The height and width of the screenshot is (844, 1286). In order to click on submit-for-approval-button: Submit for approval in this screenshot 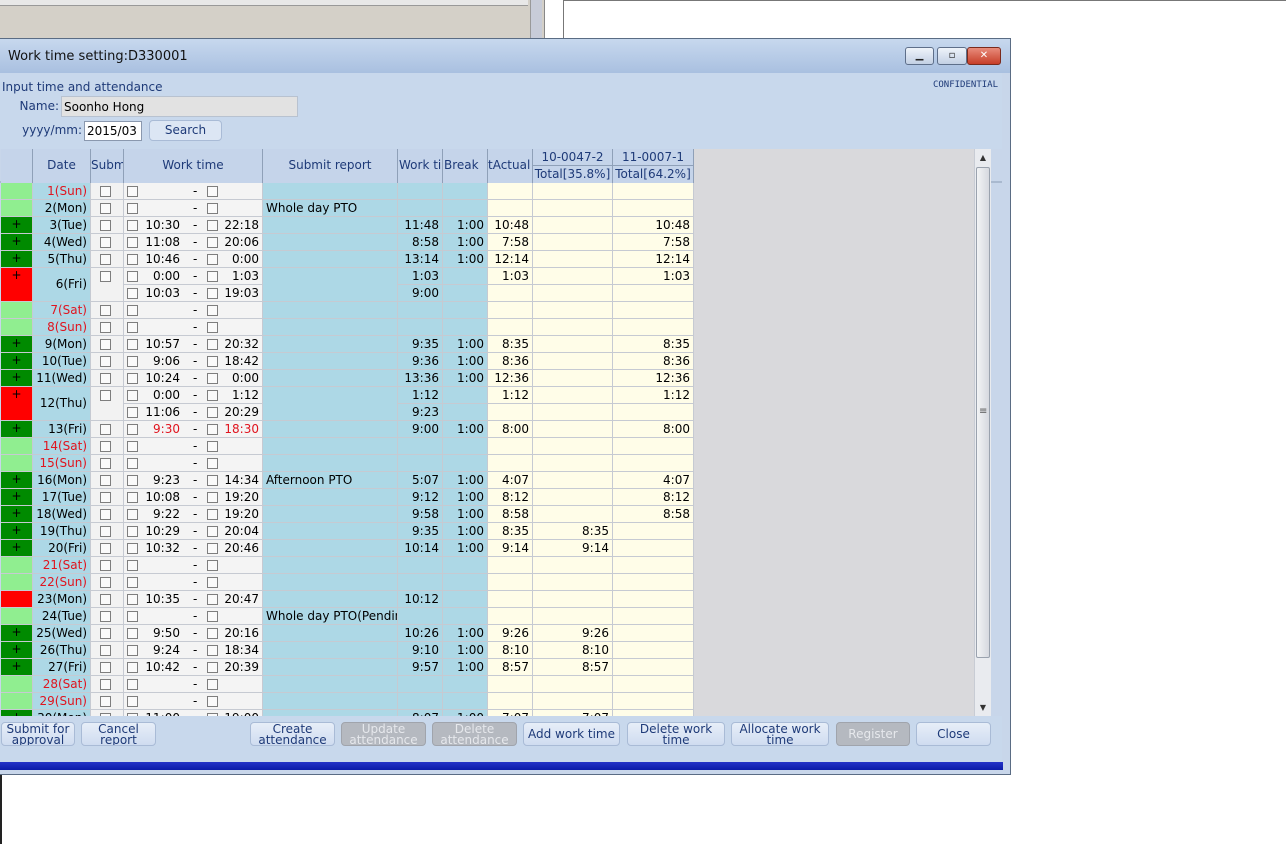, I will do `click(38, 734)`.